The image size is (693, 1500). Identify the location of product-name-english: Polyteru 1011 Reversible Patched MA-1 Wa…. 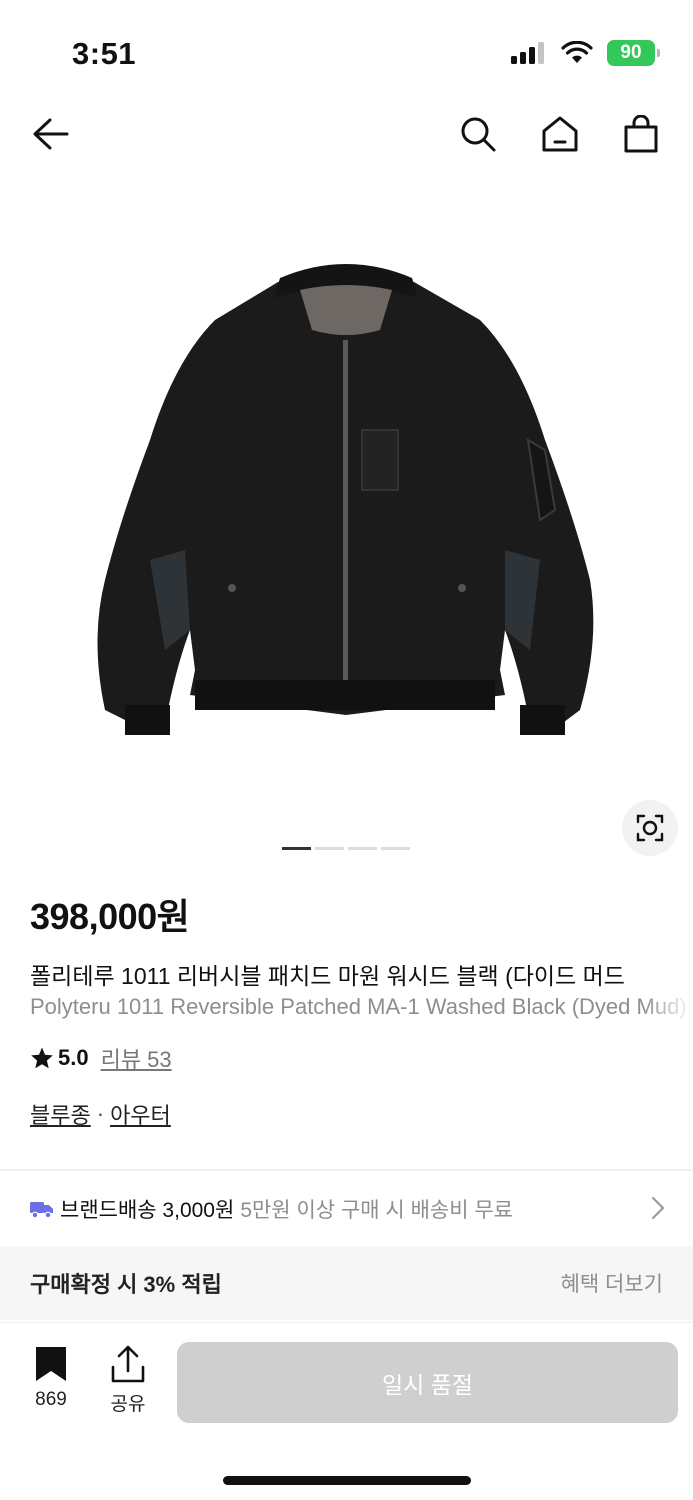
(358, 1006).